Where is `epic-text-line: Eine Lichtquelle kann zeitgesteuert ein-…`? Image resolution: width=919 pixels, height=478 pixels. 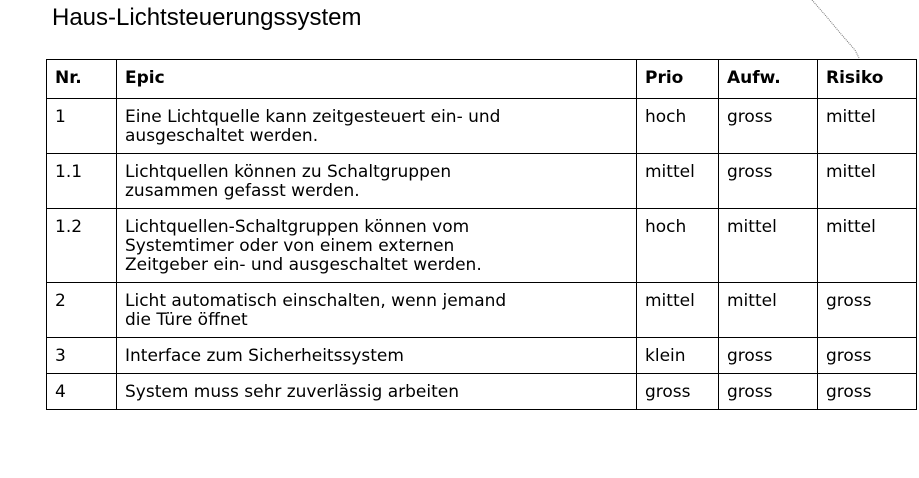
epic-text-line: Eine Lichtquelle kann zeitgesteuert ein-… is located at coordinates (313, 117).